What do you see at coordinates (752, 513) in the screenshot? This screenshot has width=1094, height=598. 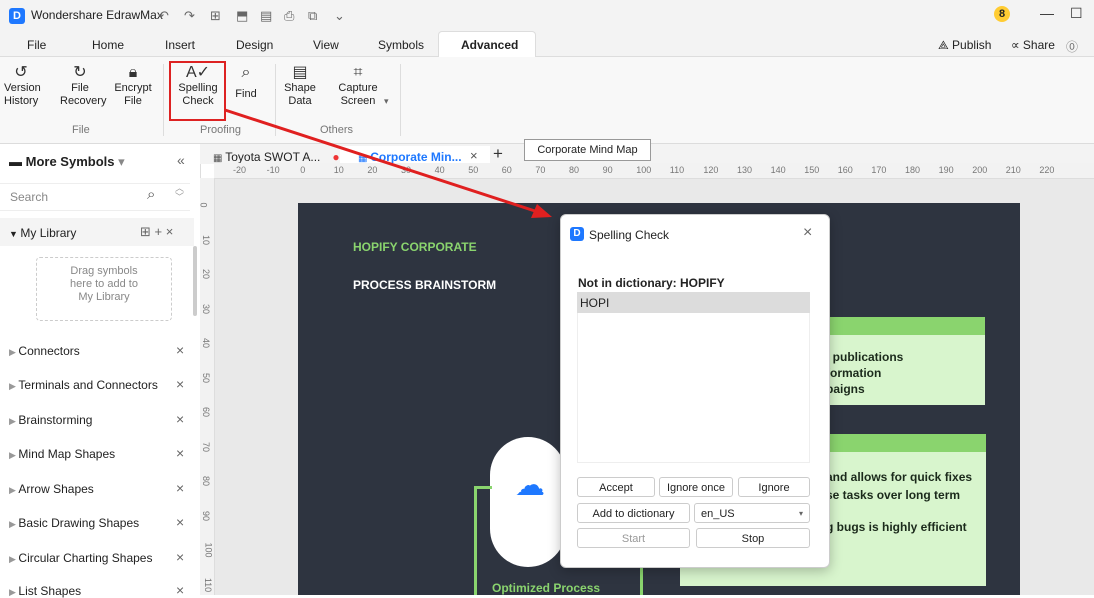 I see `language-select: en_US ▾` at bounding box center [752, 513].